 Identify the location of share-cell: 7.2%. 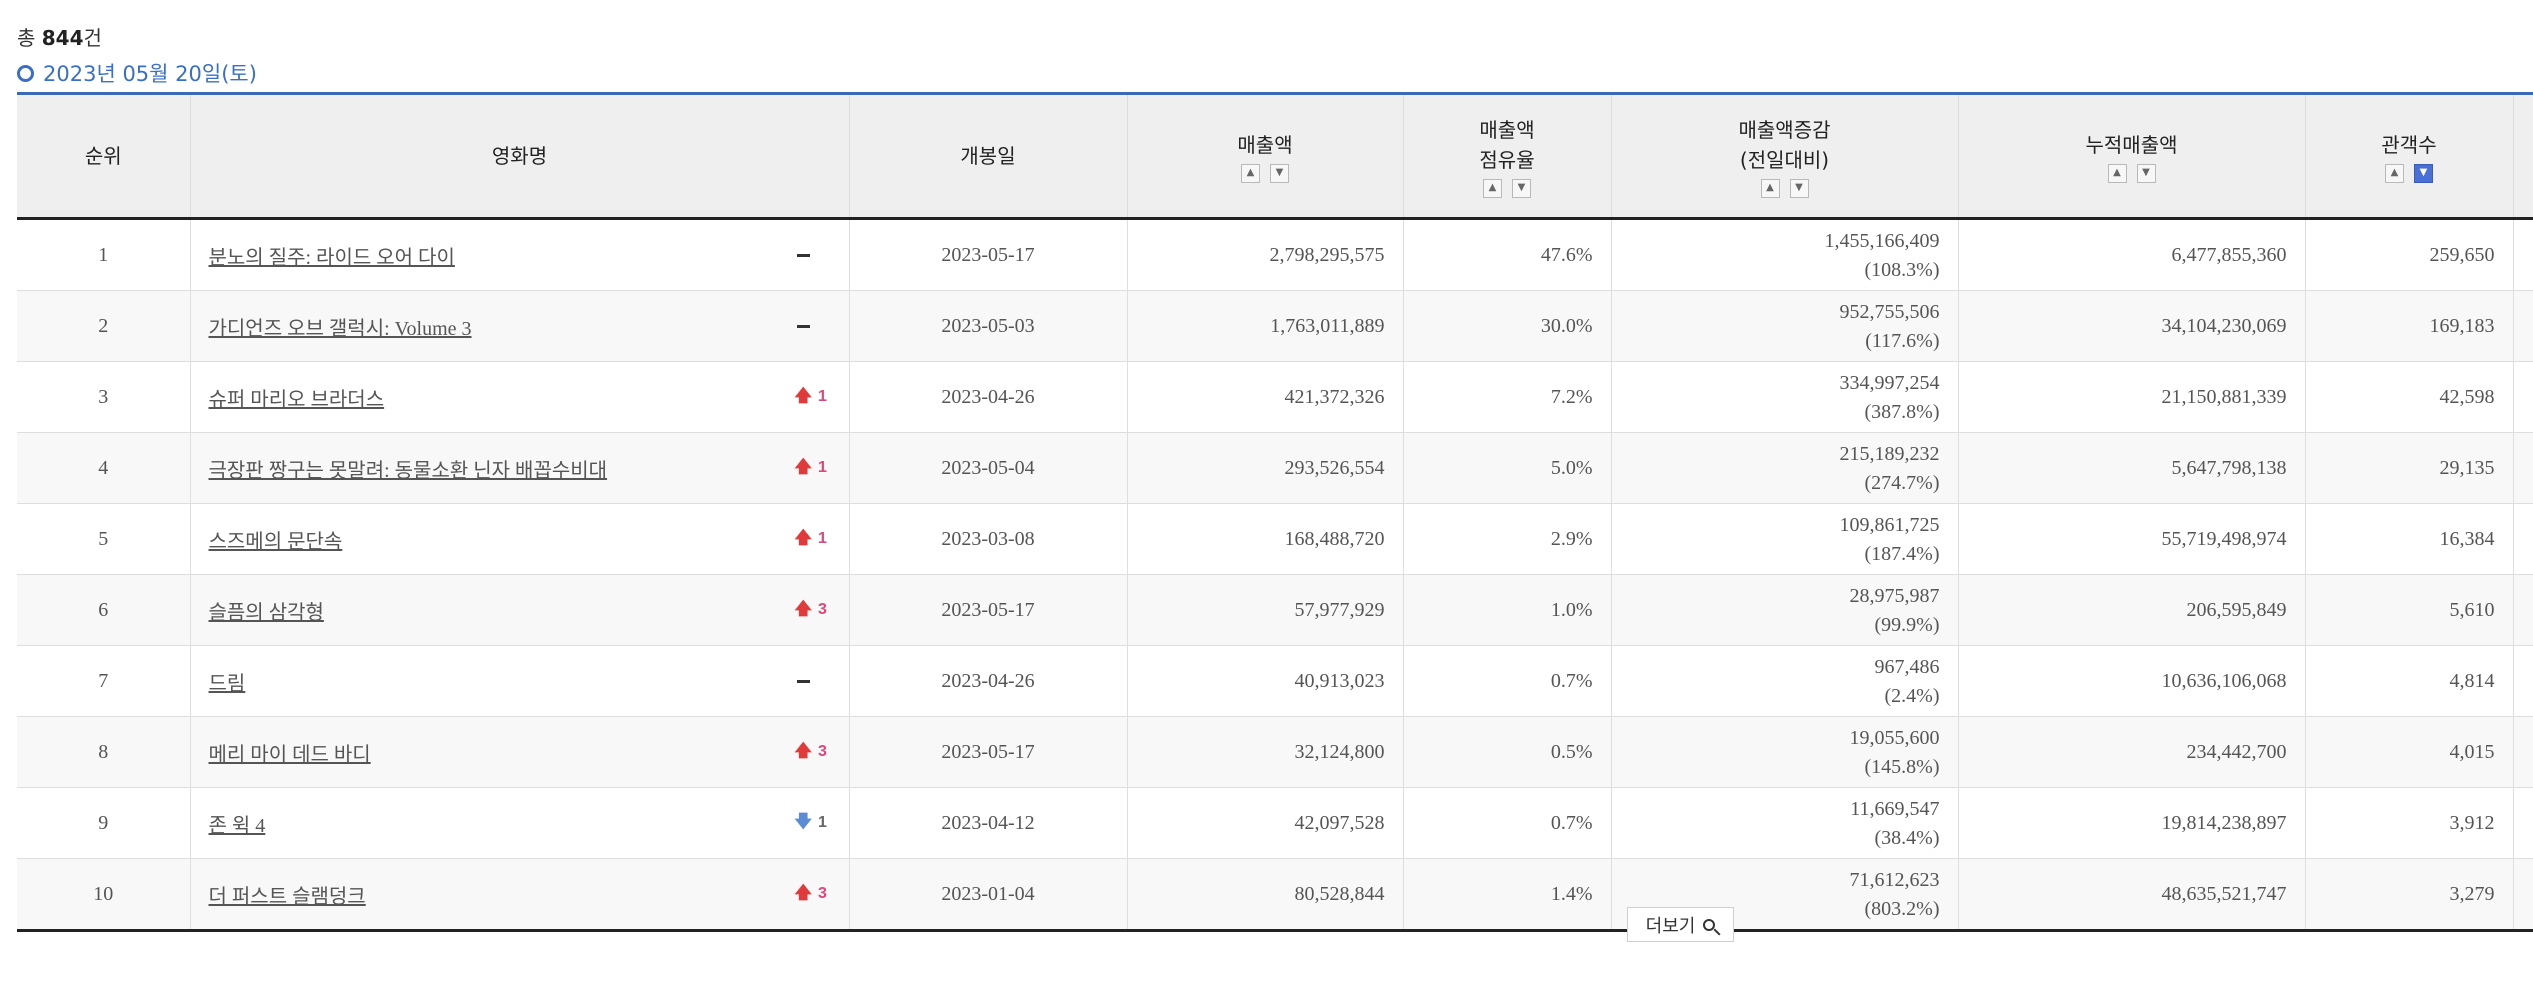
(1506, 397).